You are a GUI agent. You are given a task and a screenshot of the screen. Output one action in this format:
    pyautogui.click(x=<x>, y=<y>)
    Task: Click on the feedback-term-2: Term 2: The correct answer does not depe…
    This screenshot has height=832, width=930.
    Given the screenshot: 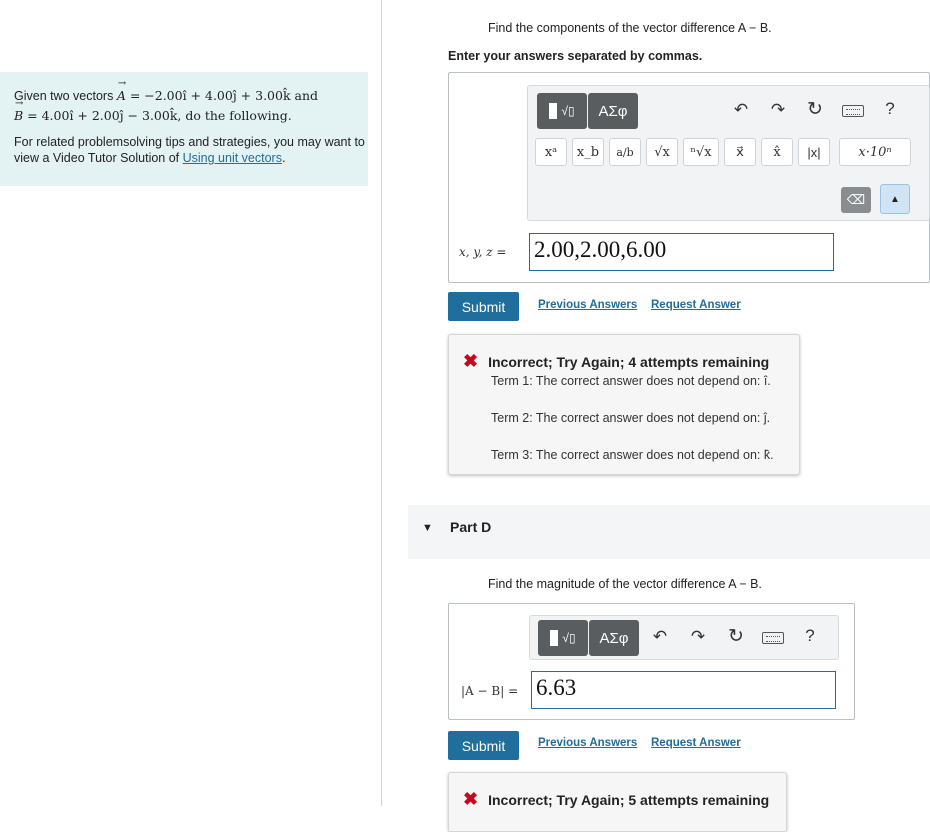 What is the action you would take?
    pyautogui.click(x=631, y=418)
    